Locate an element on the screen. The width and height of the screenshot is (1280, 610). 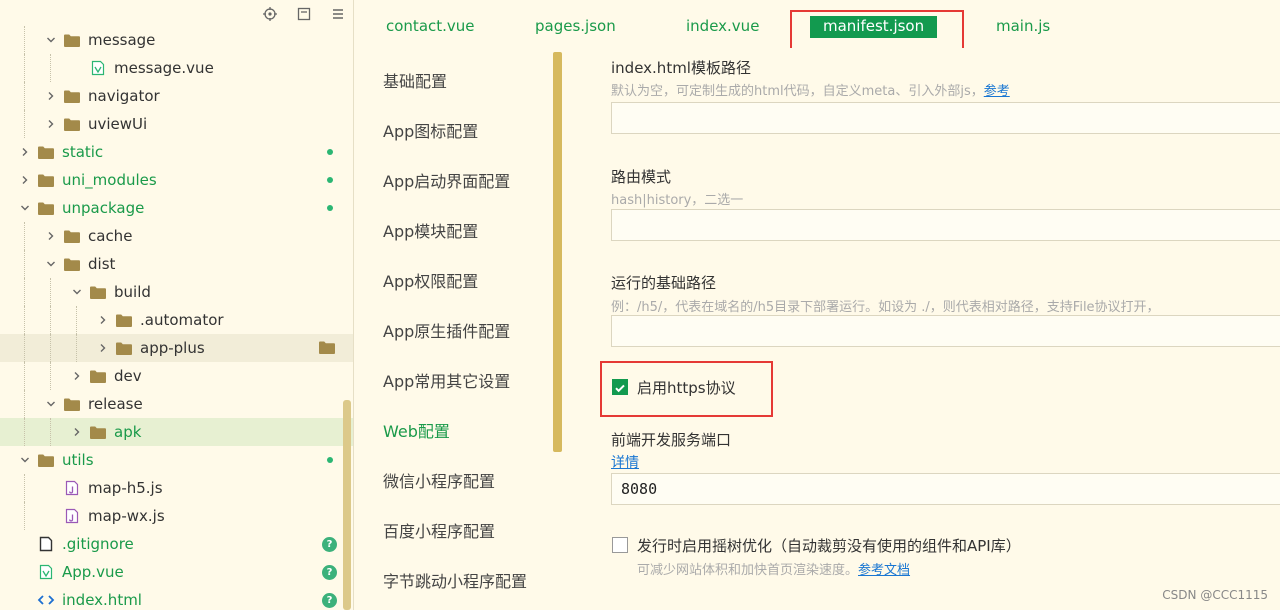
template-path-input is located at coordinates (945, 118).